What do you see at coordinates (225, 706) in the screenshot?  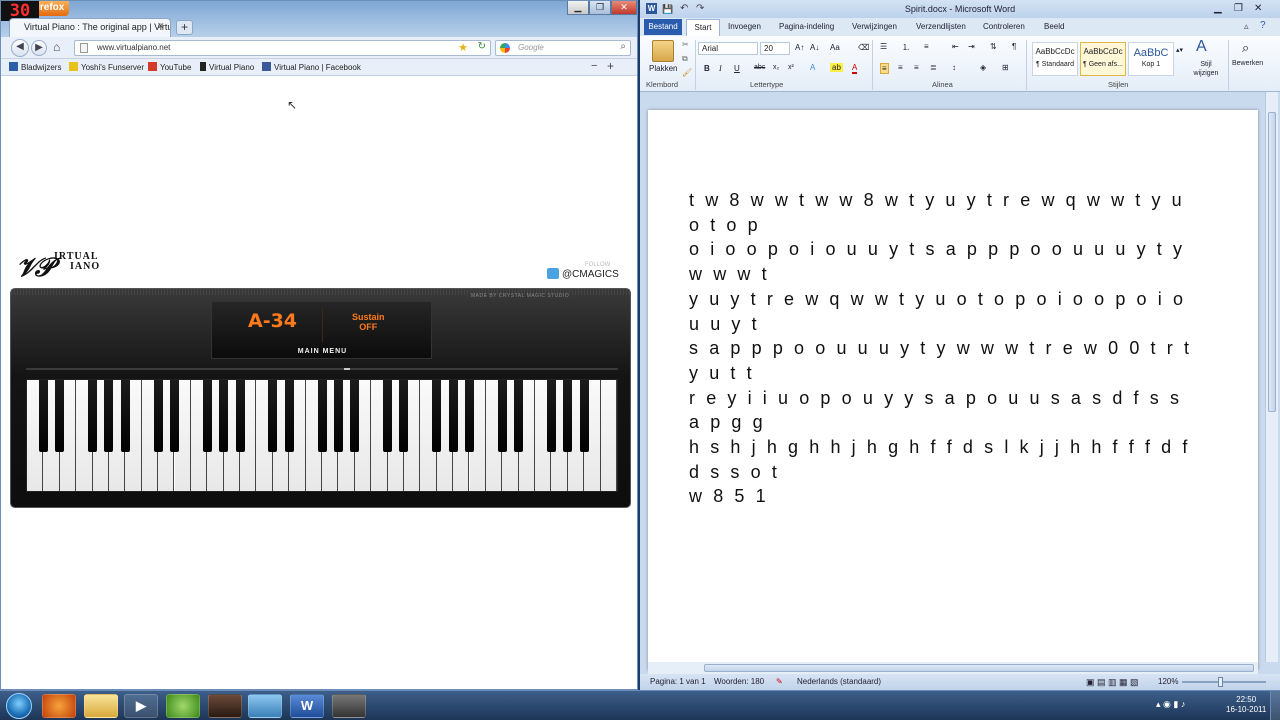 I see `game-icon` at bounding box center [225, 706].